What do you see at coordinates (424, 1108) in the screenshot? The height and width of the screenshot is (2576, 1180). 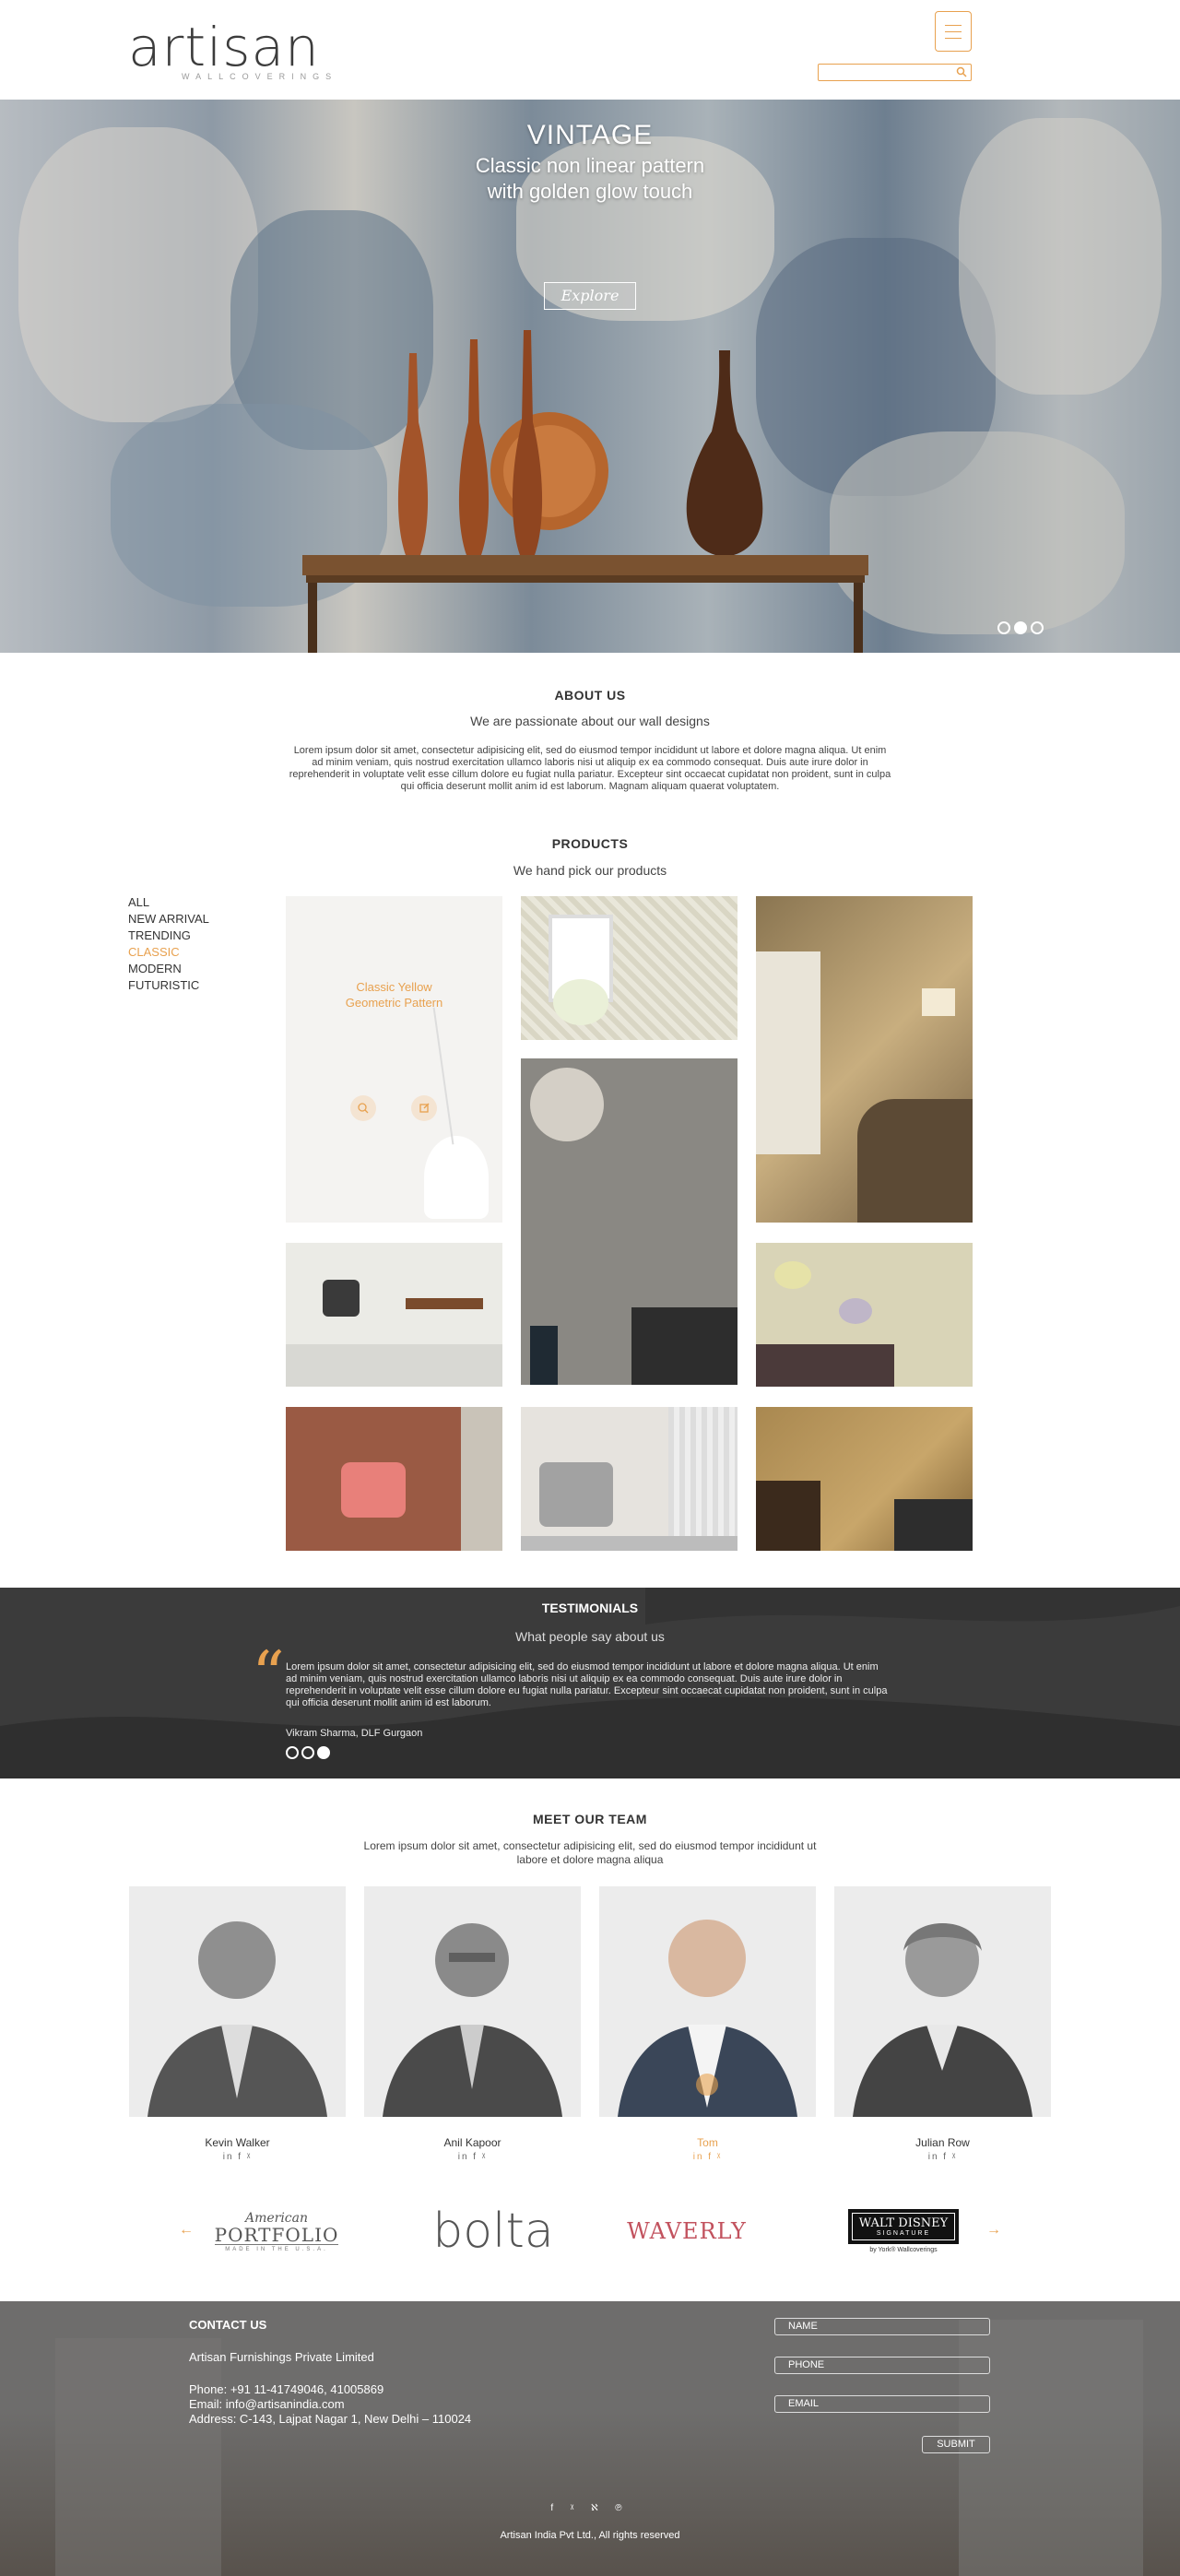 I see `link-icon` at bounding box center [424, 1108].